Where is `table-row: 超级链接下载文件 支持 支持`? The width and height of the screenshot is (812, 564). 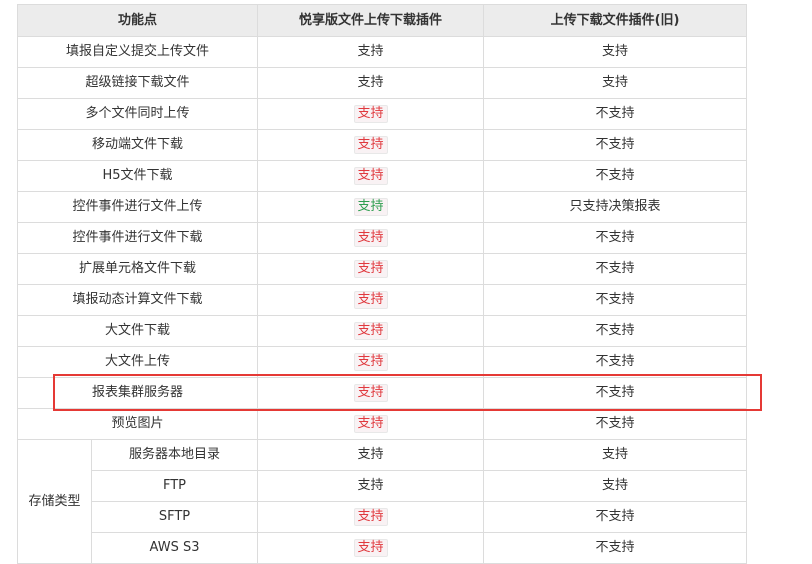
table-row: 超级链接下载文件 支持 支持 is located at coordinates (382, 83).